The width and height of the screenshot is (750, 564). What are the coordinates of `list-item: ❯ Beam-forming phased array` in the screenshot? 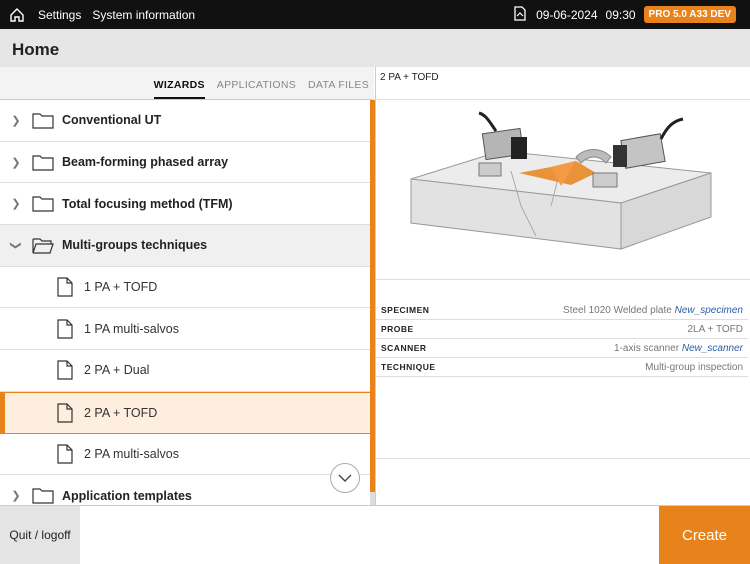 It's located at (185, 162).